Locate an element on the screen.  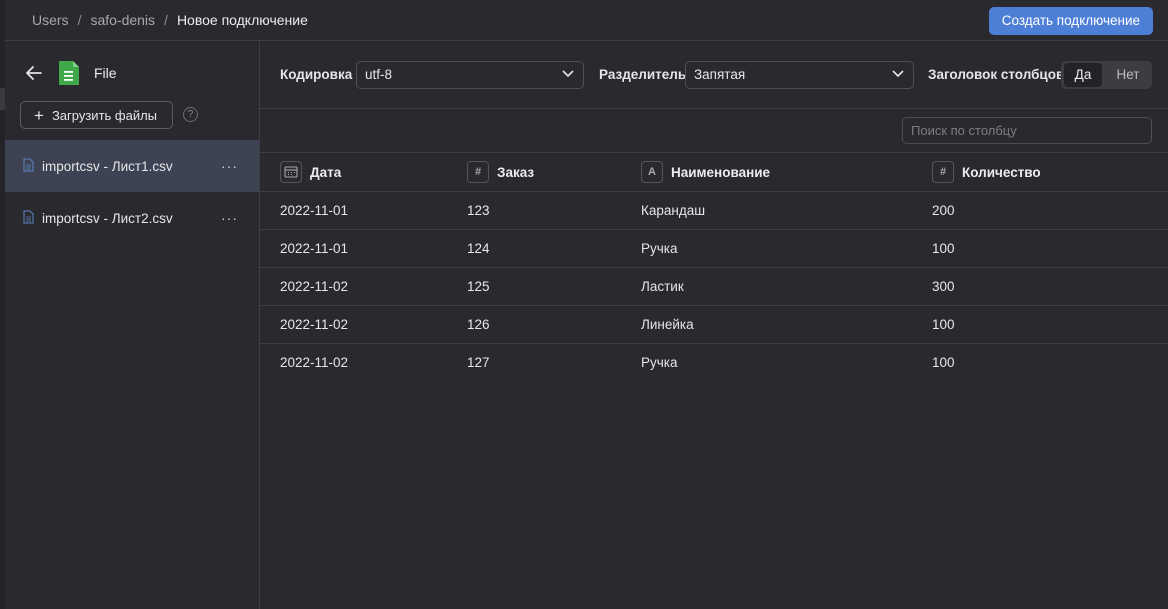
toggle-option-no: Нет is located at coordinates (1128, 75).